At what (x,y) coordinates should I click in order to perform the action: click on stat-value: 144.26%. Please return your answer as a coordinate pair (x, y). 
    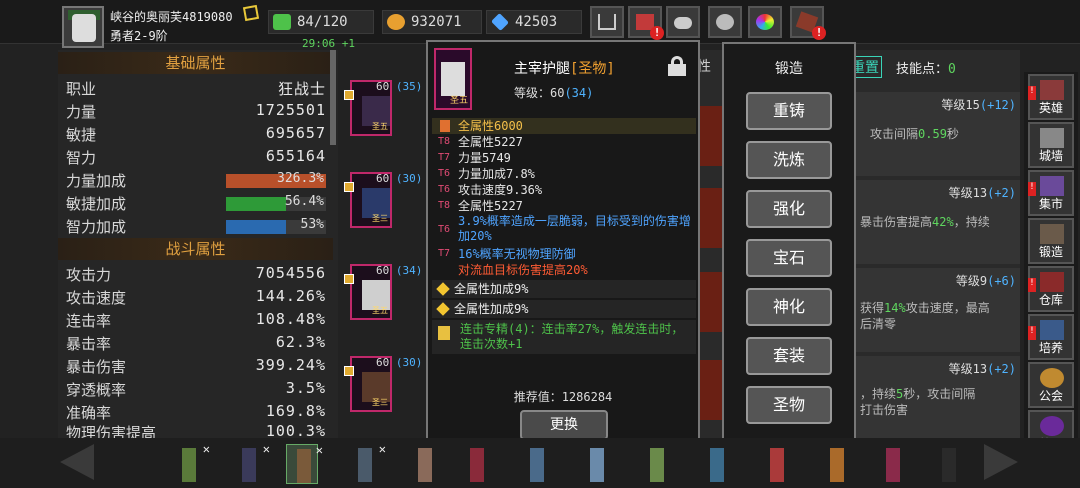
    Looking at the image, I should click on (290, 296).